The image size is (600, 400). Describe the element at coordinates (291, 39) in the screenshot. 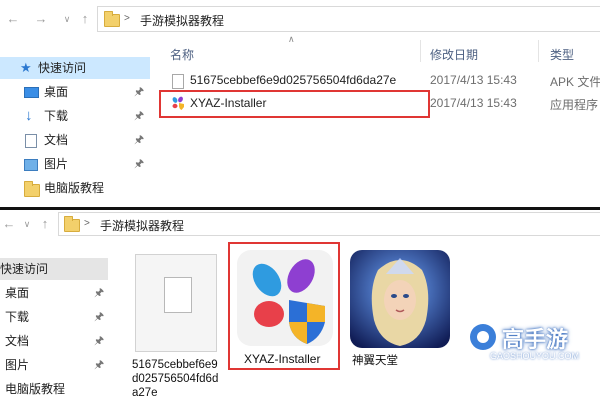

I see `sort-chevron-icon: ∧` at that location.